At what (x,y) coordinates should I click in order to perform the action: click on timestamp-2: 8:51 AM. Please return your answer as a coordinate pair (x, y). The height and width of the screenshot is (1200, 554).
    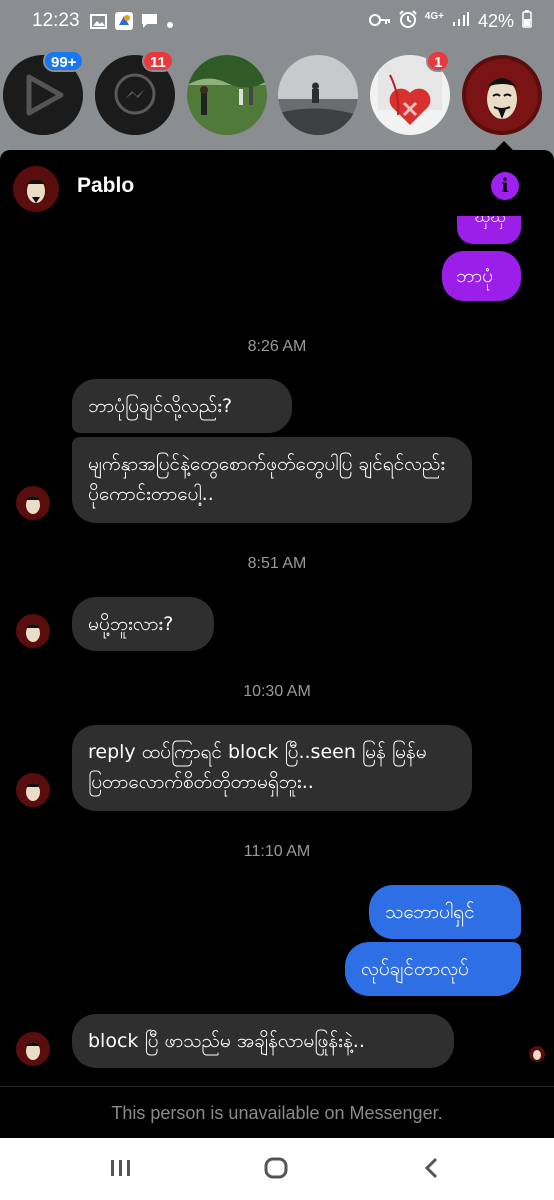
    Looking at the image, I should click on (277, 563).